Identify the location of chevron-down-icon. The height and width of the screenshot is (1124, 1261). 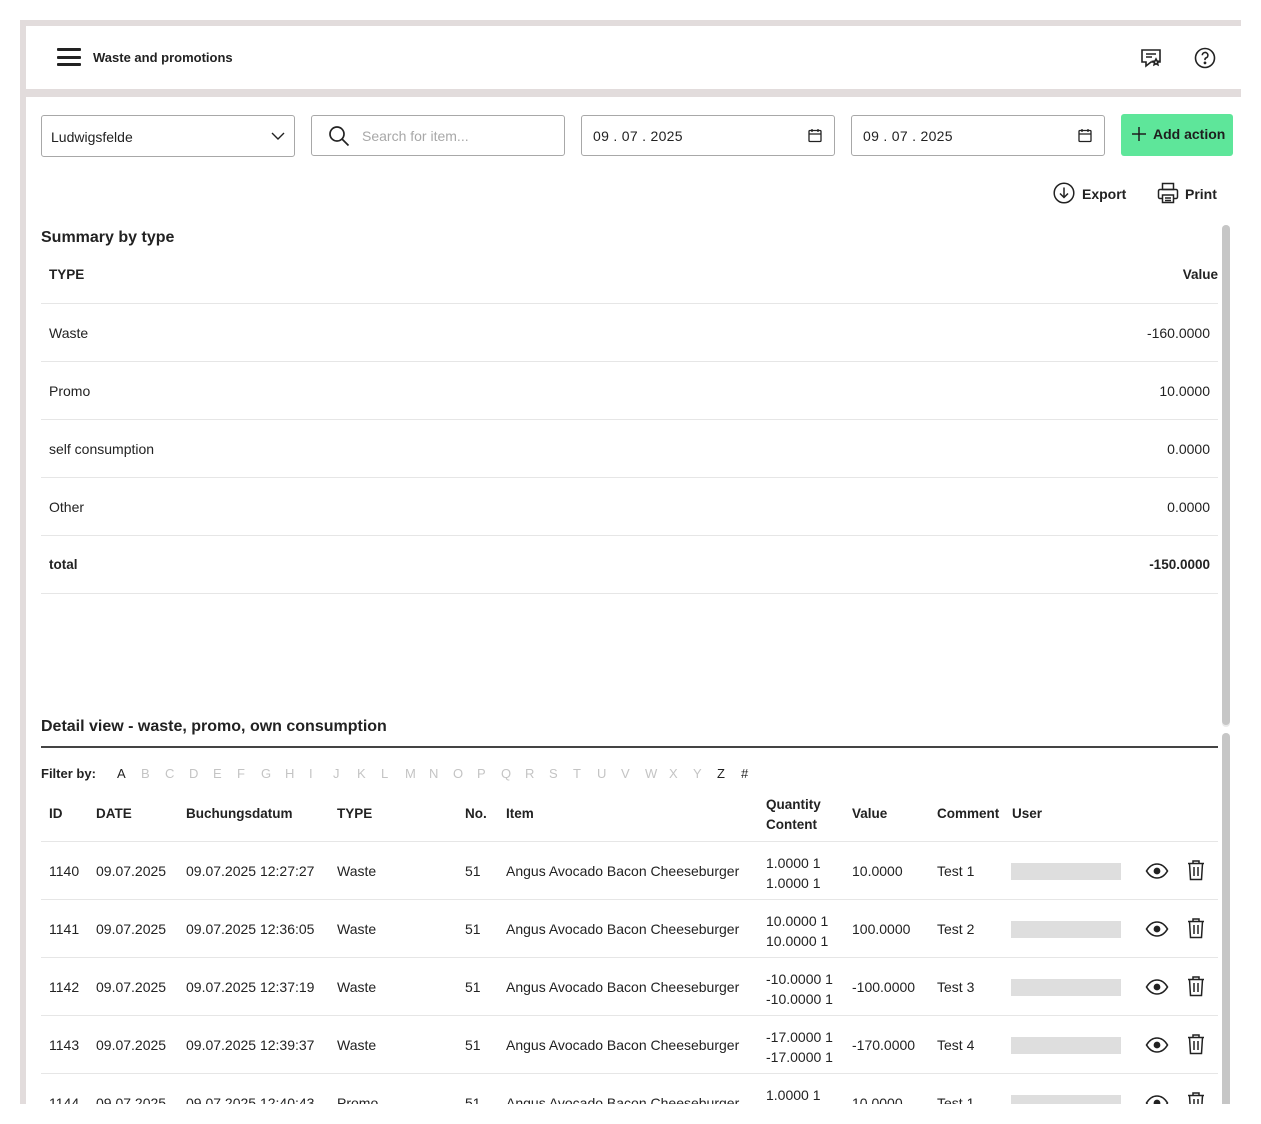
(278, 136).